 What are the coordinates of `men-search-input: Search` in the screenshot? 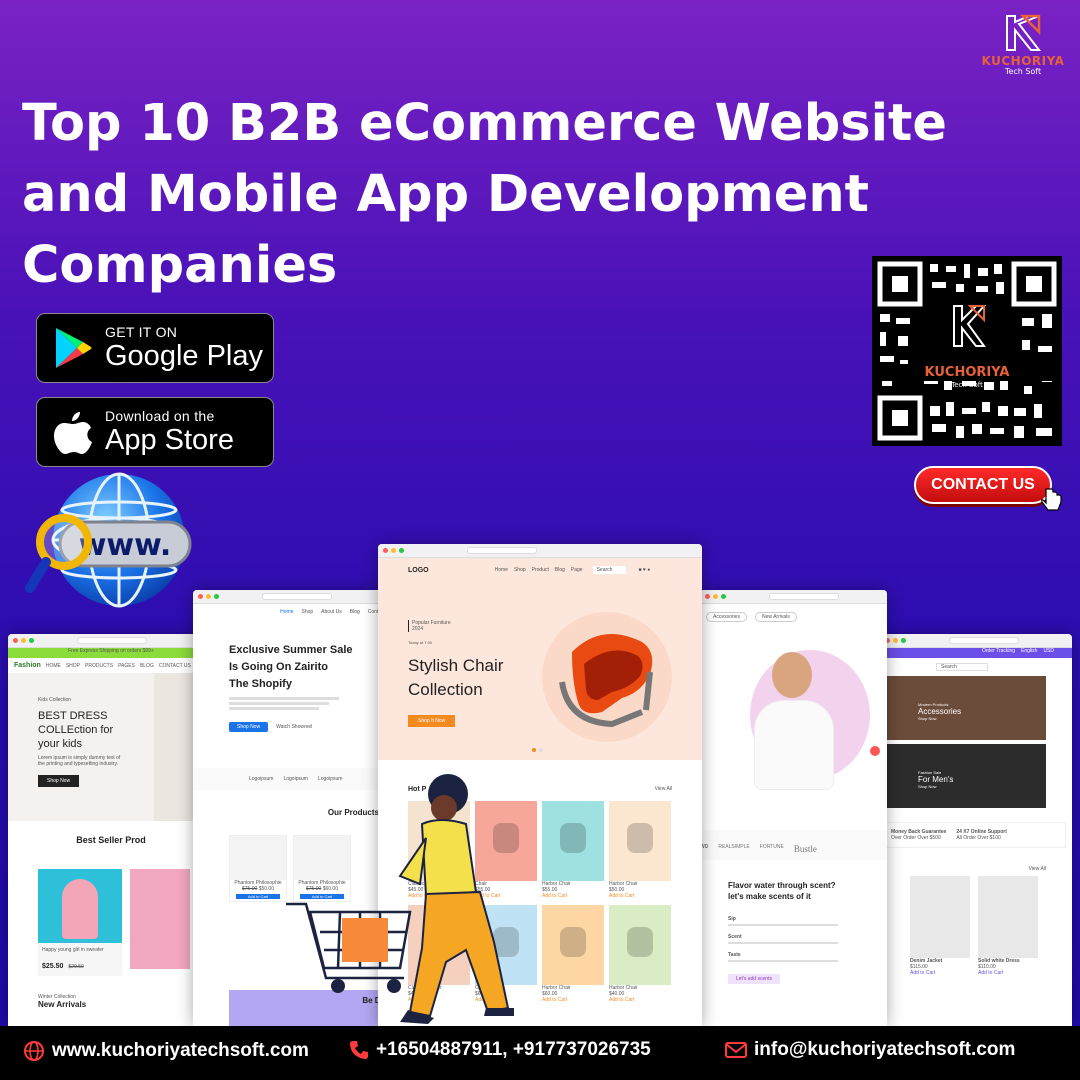 It's located at (962, 667).